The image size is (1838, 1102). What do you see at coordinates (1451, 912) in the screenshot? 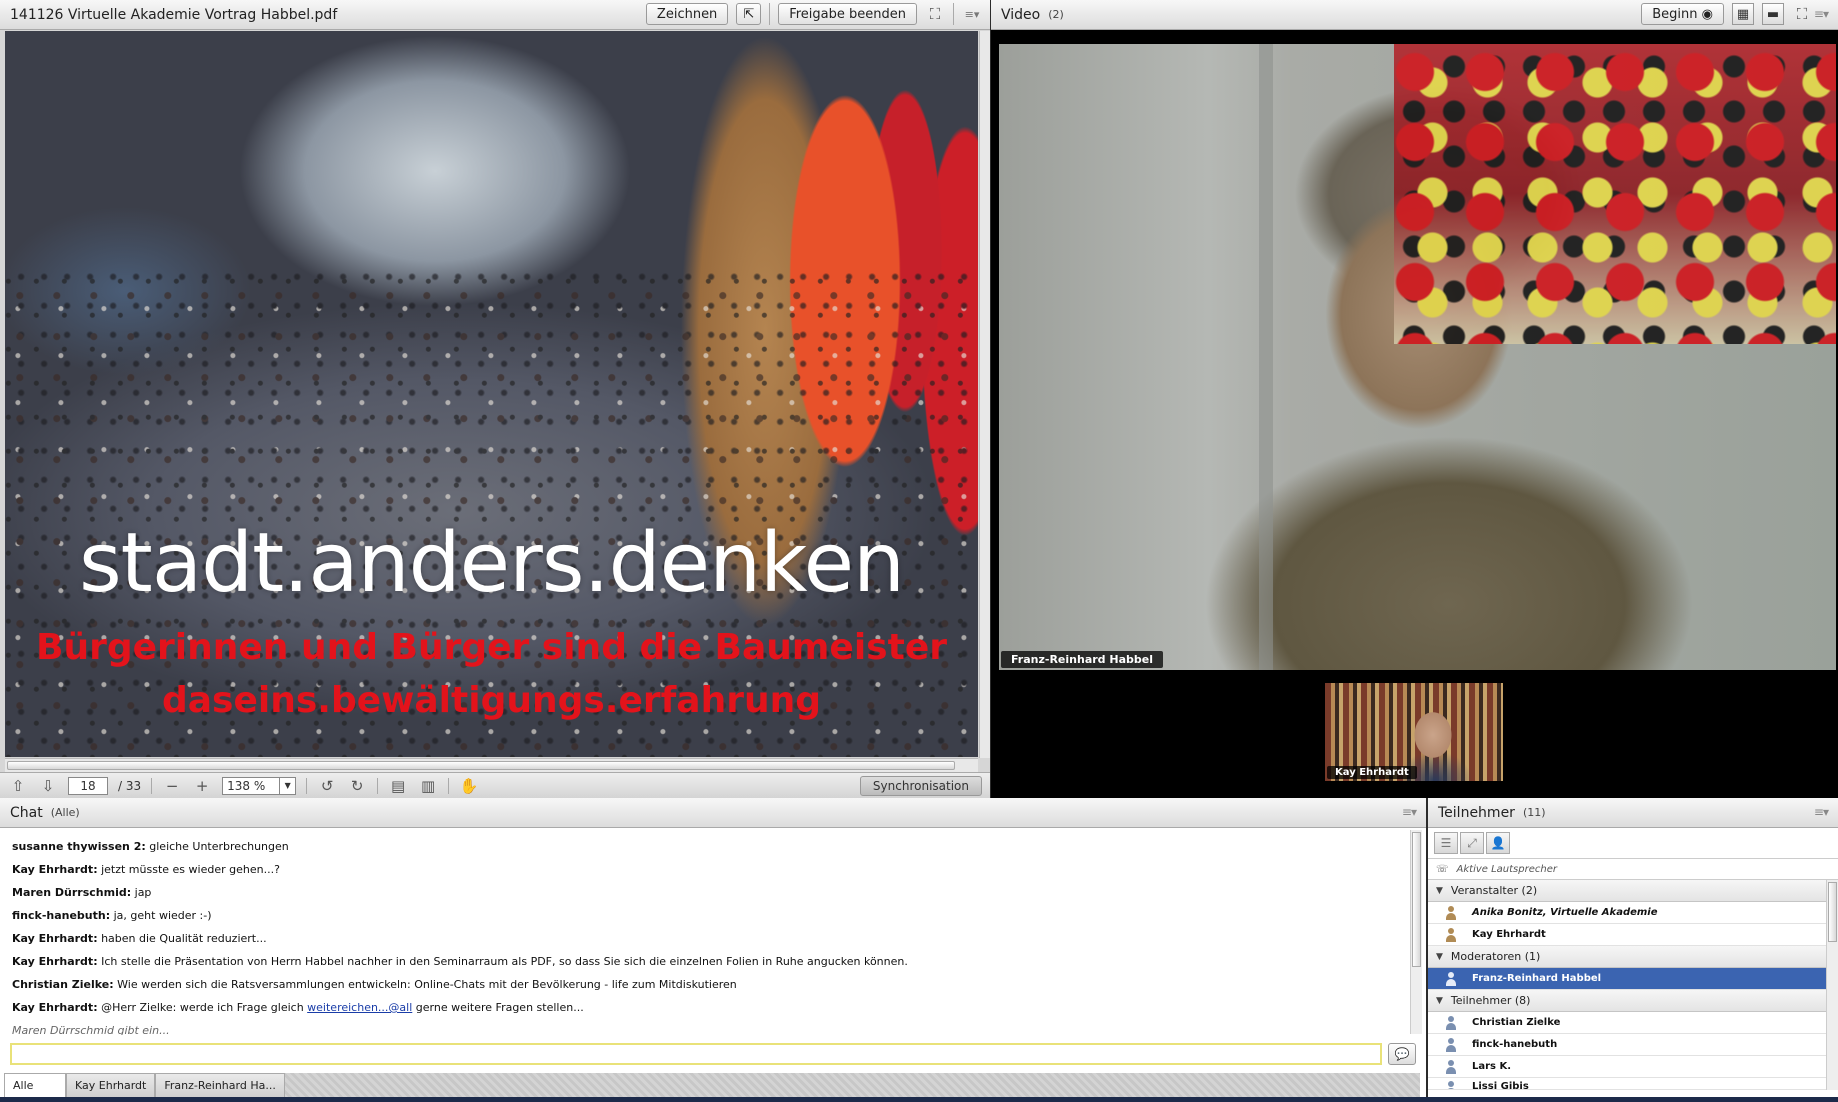
I see `host-icon` at bounding box center [1451, 912].